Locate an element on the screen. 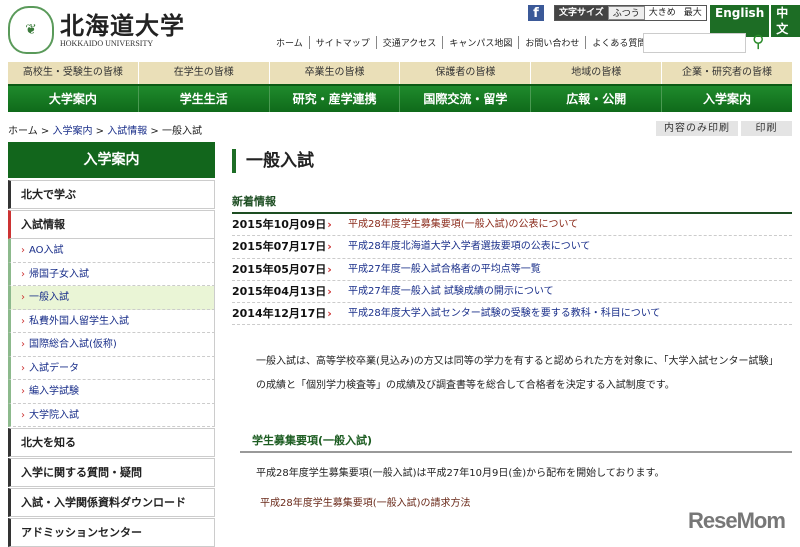 This screenshot has width=800, height=547. main-nav: 大学案内 学生生活 研究・産学連携 国際交流・留学 広報・公開 入学案内 is located at coordinates (400, 98).